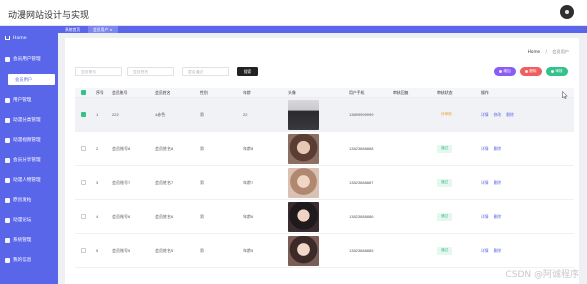  Describe the element at coordinates (534, 51) in the screenshot. I see `breadcrumb-home: Home` at that location.